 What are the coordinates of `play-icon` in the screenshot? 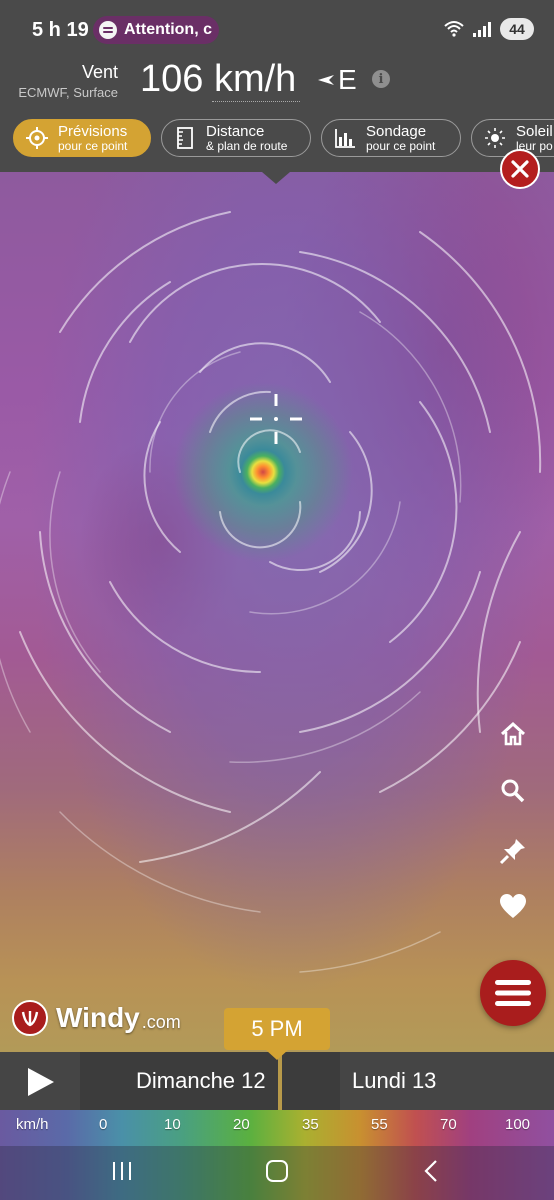 It's located at (40, 1082).